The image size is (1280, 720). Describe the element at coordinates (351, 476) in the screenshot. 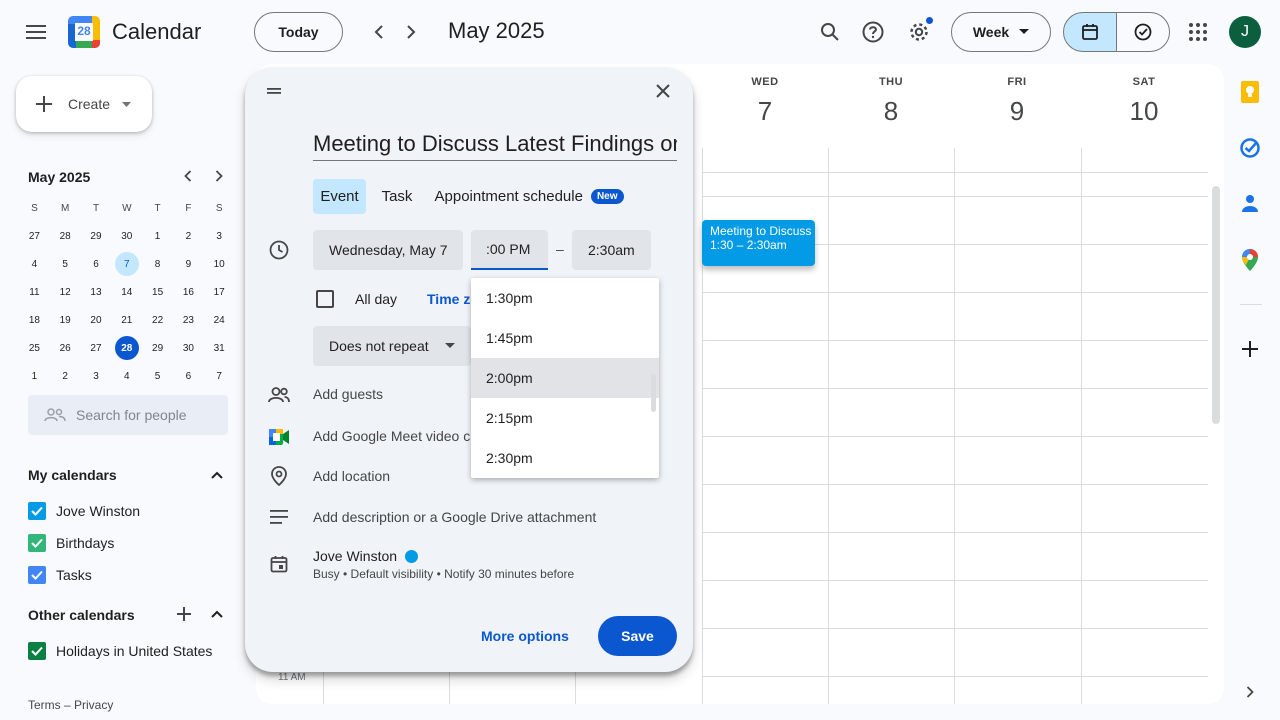

I see `add-location: Add location` at that location.